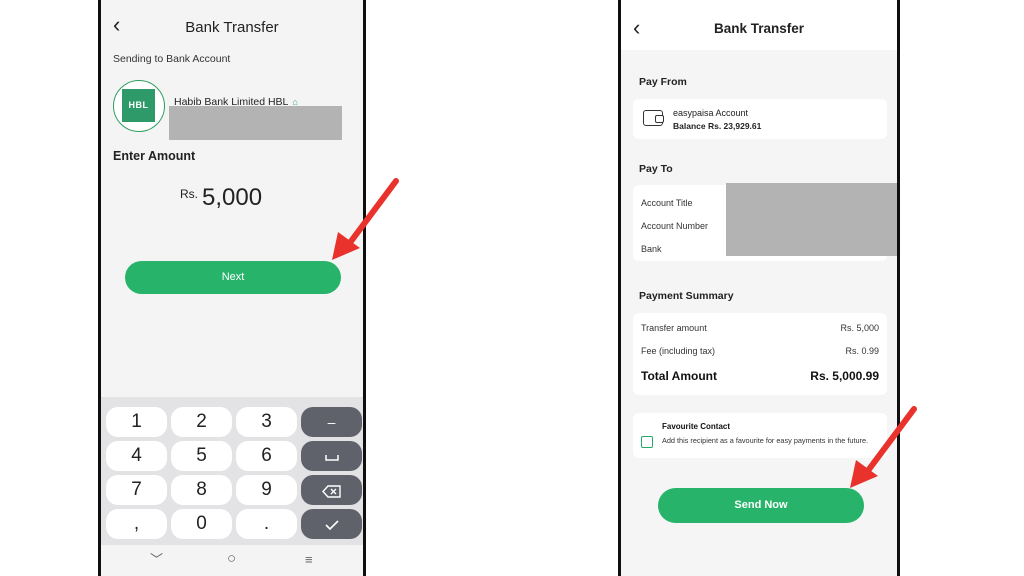 This screenshot has width=1024, height=576. I want to click on total-amount-label: Total Amount, so click(679, 376).